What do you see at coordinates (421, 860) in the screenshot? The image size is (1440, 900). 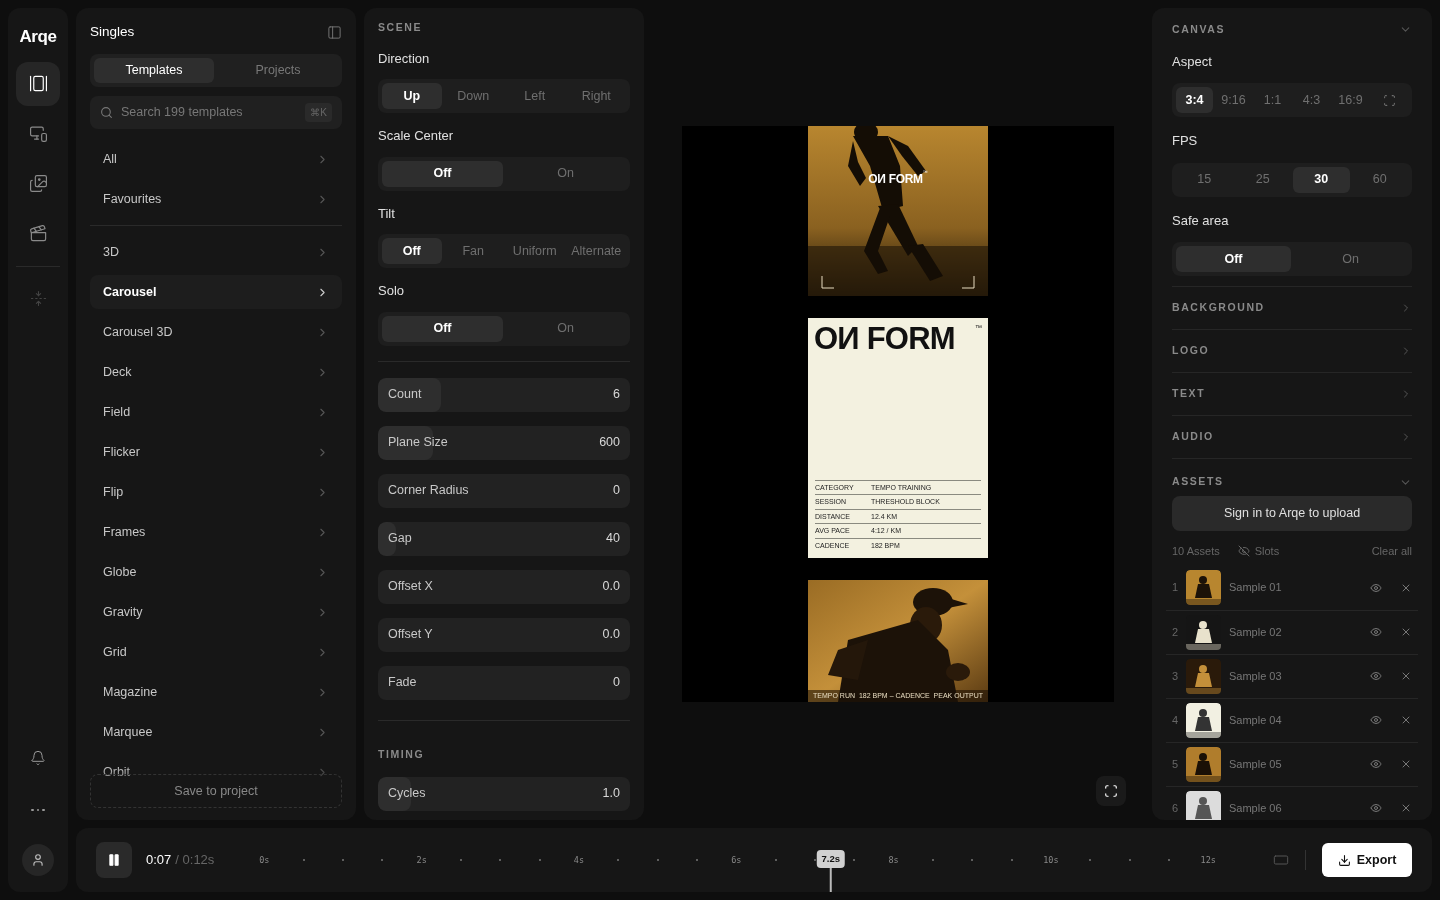 I see `time-tick-label: 2s` at bounding box center [421, 860].